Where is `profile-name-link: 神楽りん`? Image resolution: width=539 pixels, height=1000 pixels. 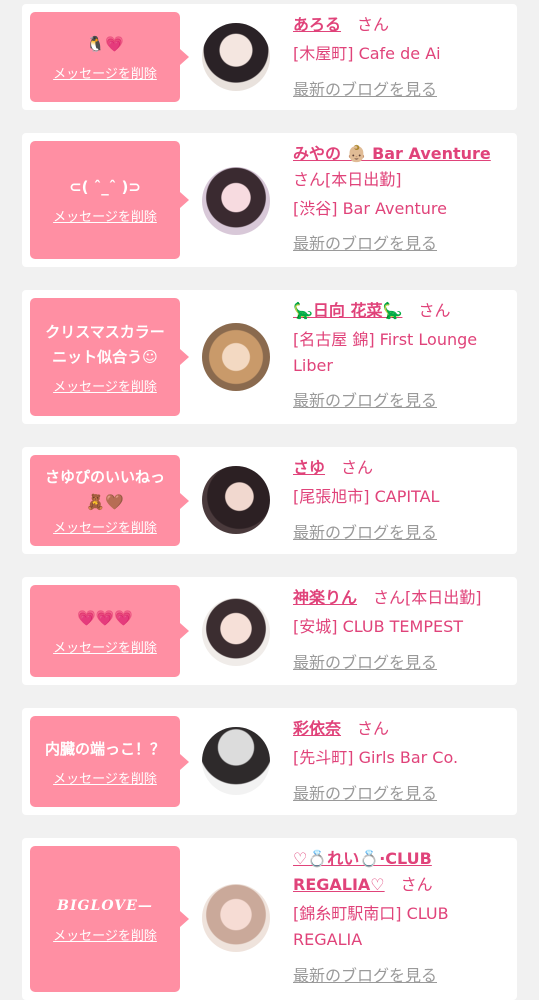 profile-name-link: 神楽りん is located at coordinates (325, 597).